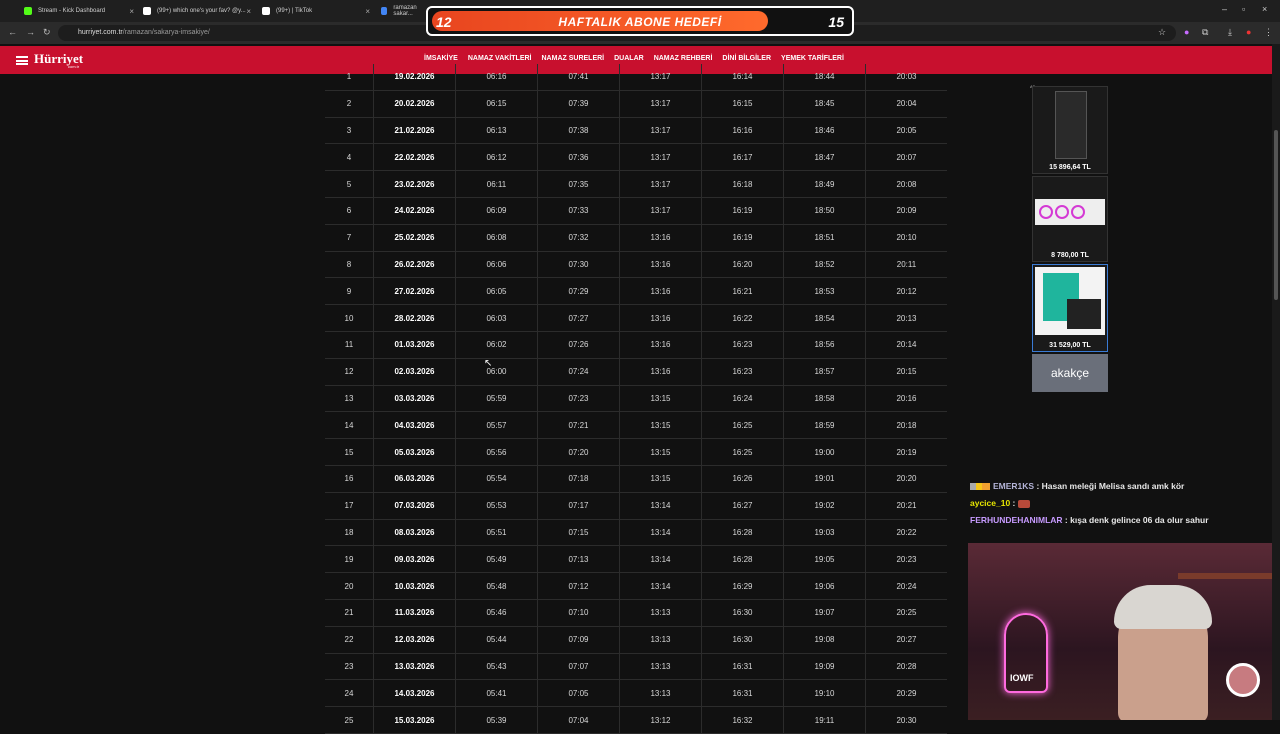 The height and width of the screenshot is (734, 1280). What do you see at coordinates (906, 210) in the screenshot?
I see `yatsi-time-cell: 20:09` at bounding box center [906, 210].